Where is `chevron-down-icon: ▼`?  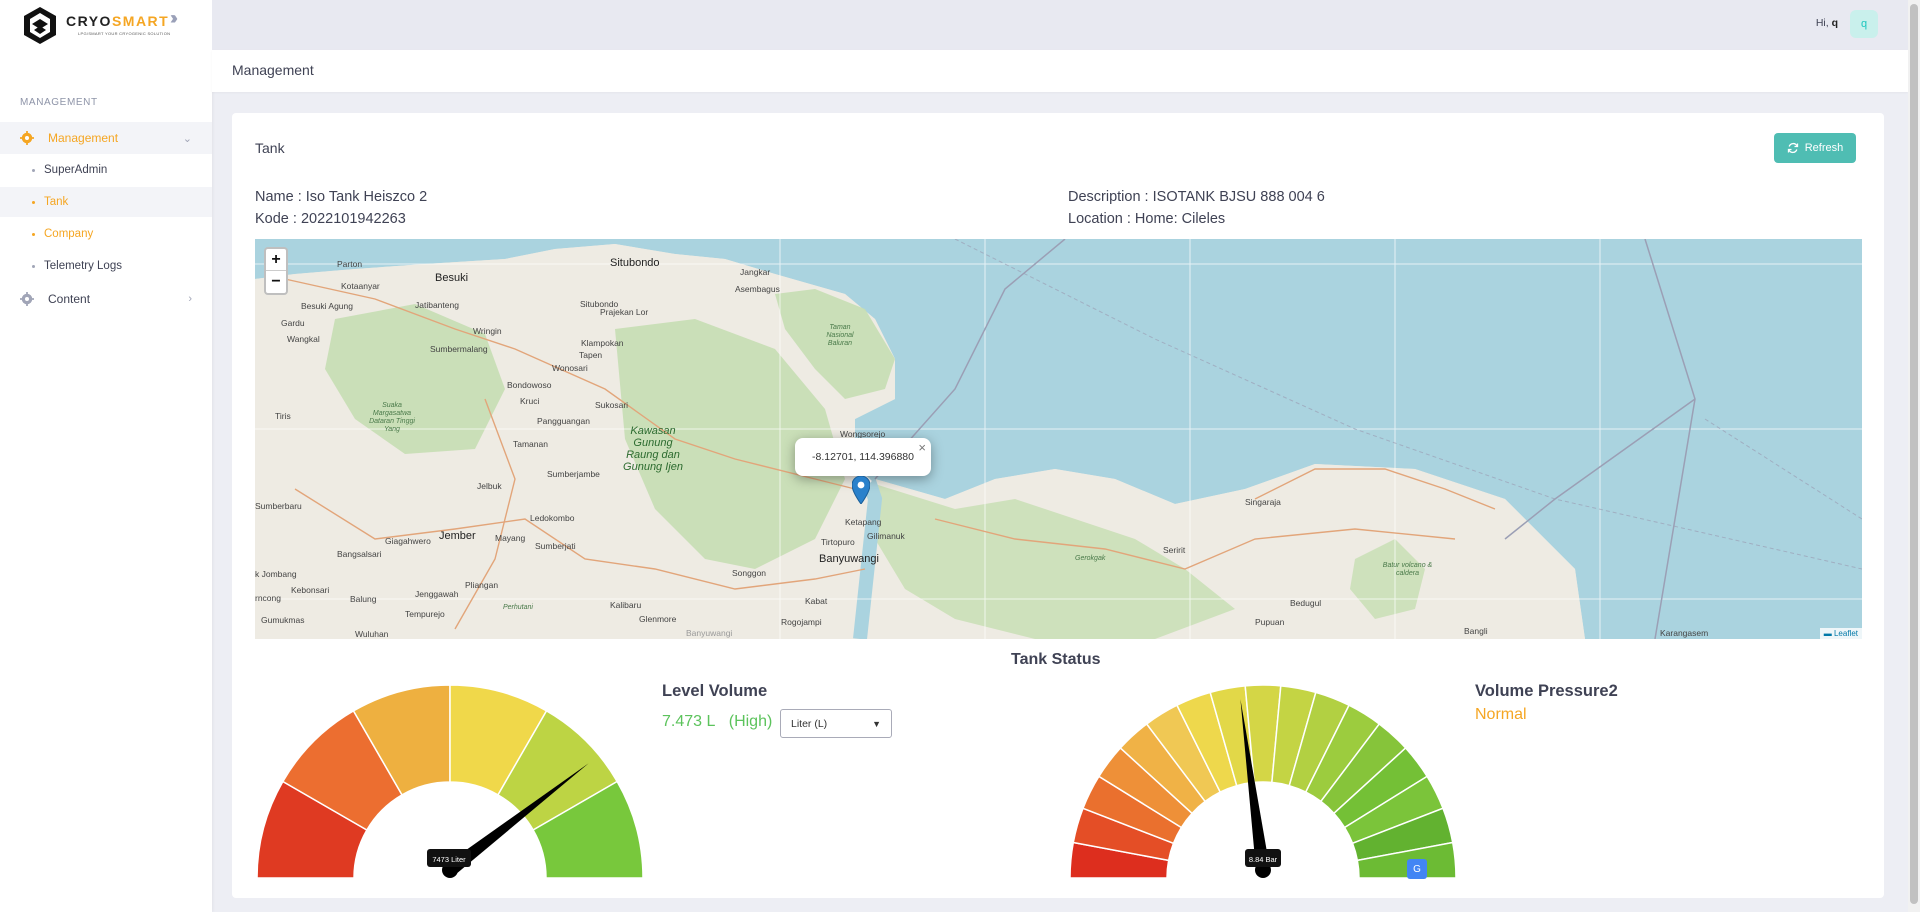 chevron-down-icon: ▼ is located at coordinates (876, 723).